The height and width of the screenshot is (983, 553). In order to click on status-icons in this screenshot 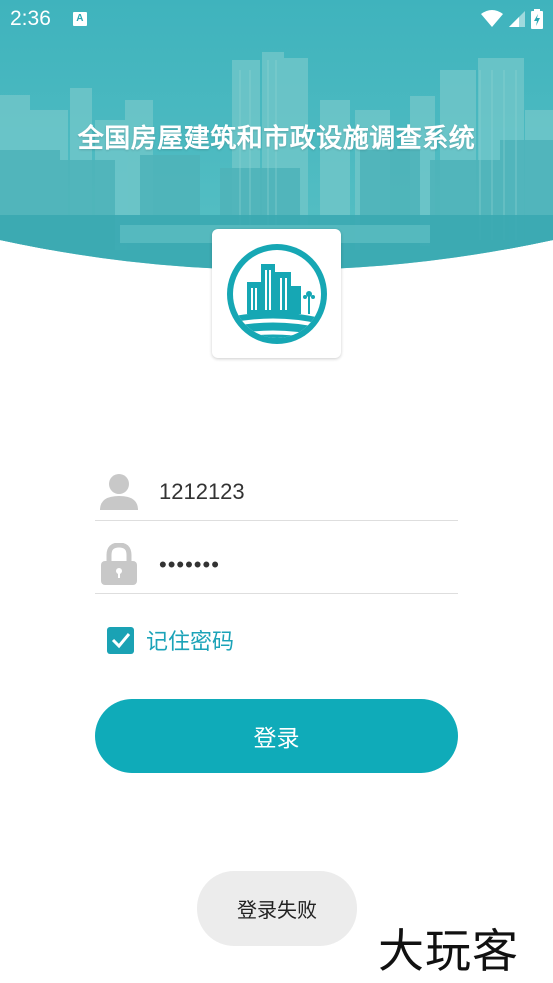, I will do `click(512, 19)`.